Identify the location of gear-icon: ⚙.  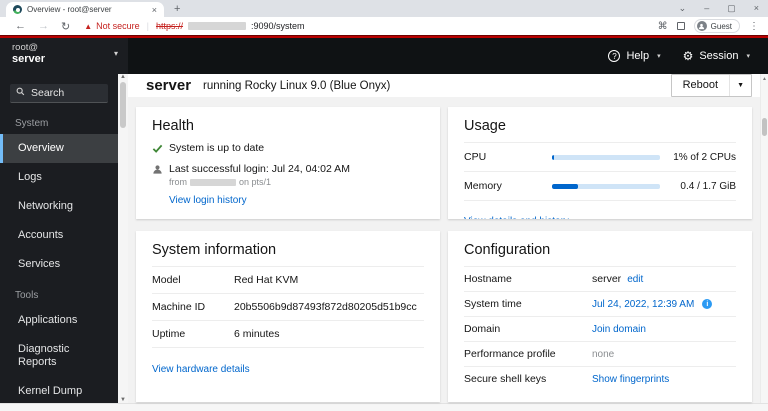
(688, 56).